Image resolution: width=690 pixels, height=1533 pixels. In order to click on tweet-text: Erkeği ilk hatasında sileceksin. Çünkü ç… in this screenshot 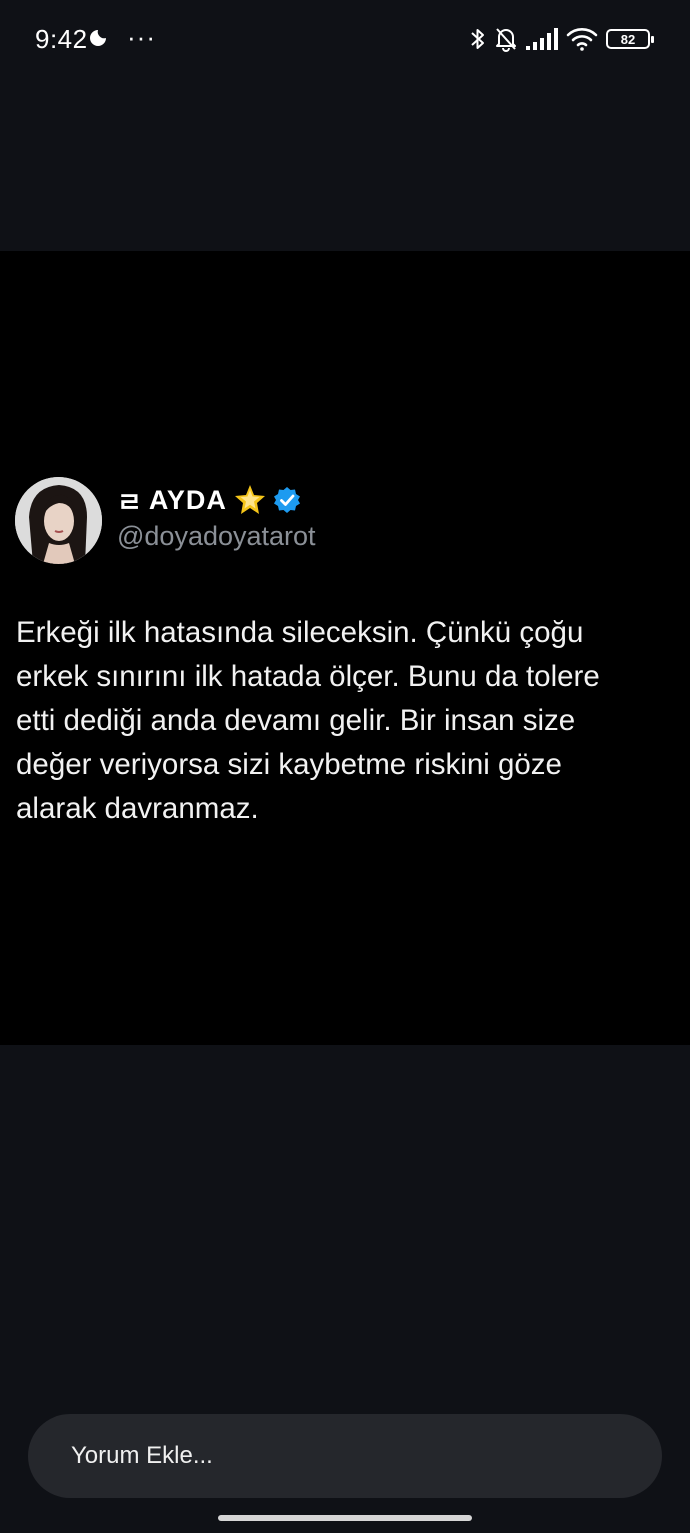, I will do `click(308, 720)`.